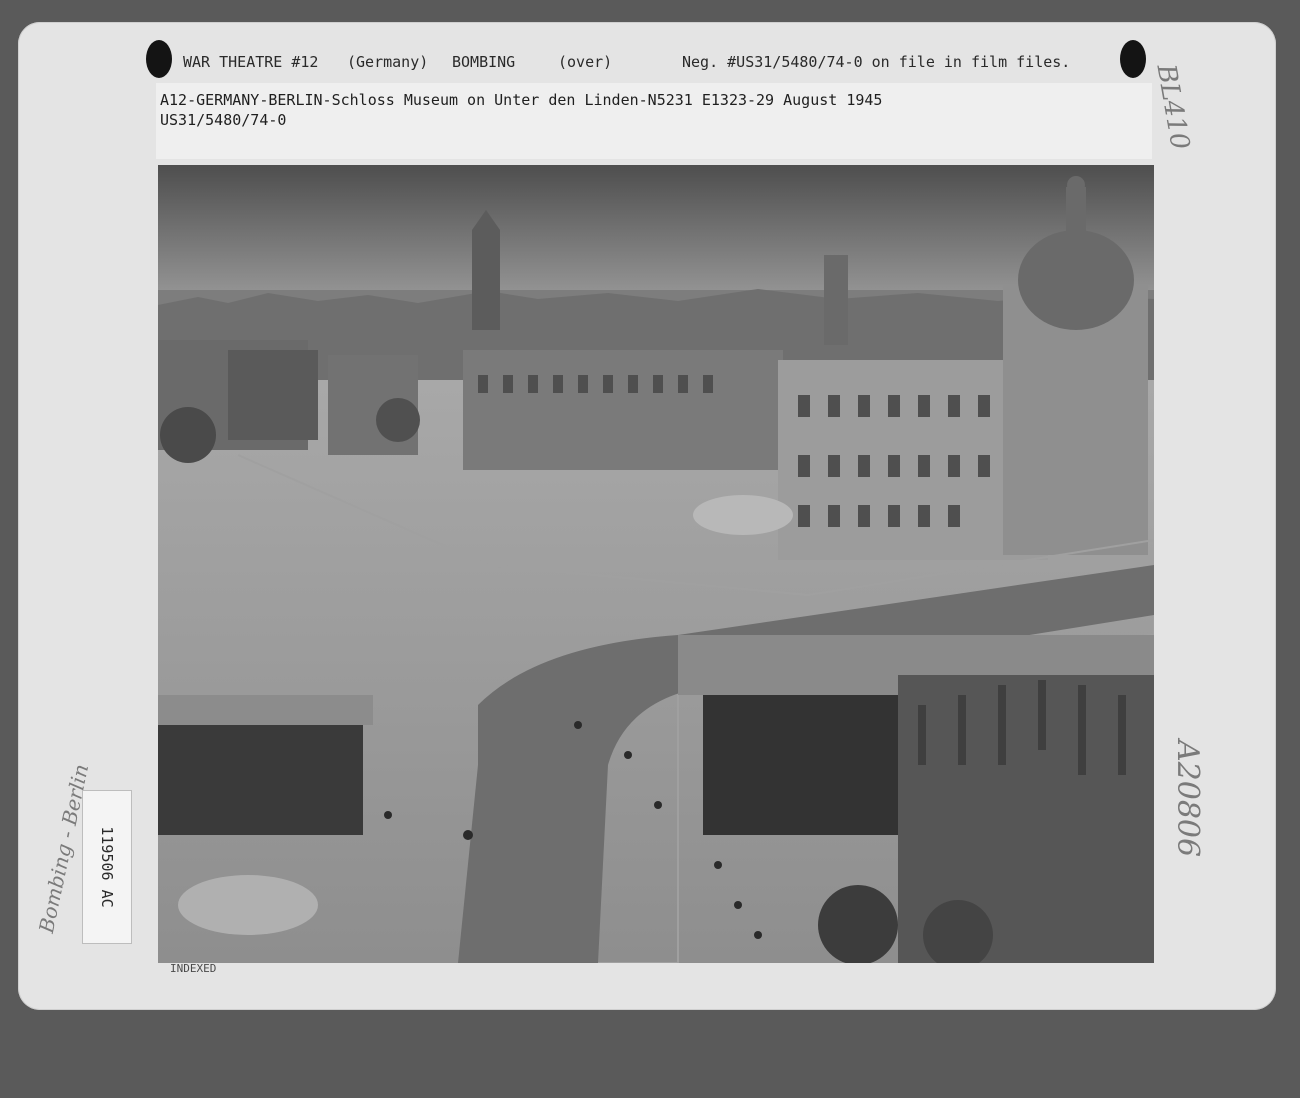 The image size is (1300, 1098). I want to click on caption-line-2: US31/5480/74-0, so click(223, 120).